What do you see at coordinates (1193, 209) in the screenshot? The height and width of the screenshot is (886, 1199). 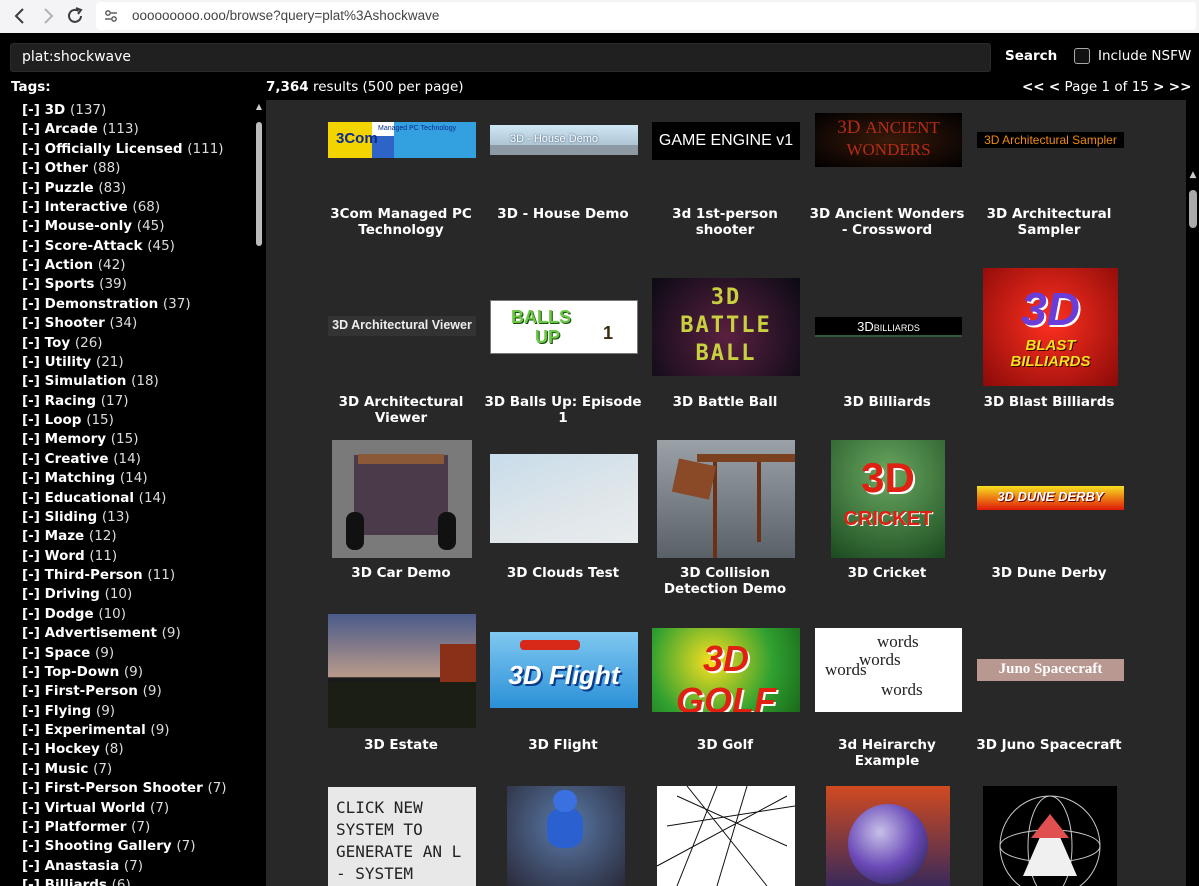 I see `main-scrollbar-thumb` at bounding box center [1193, 209].